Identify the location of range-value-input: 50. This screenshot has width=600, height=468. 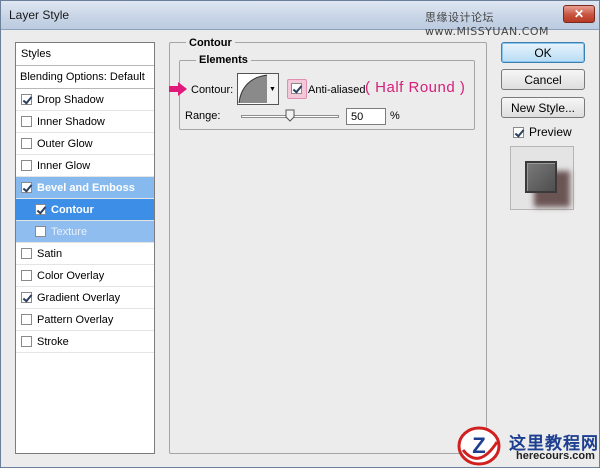
(366, 116).